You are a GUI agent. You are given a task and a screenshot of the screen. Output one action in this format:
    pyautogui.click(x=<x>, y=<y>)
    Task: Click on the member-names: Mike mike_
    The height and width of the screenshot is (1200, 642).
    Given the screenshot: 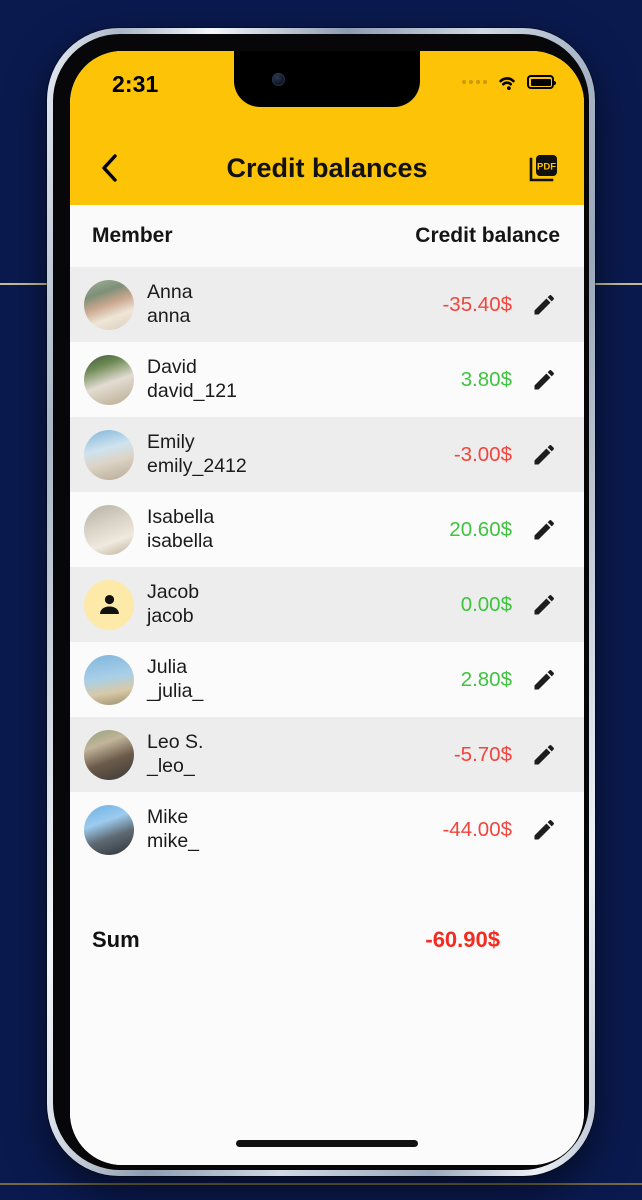 What is the action you would take?
    pyautogui.click(x=173, y=830)
    